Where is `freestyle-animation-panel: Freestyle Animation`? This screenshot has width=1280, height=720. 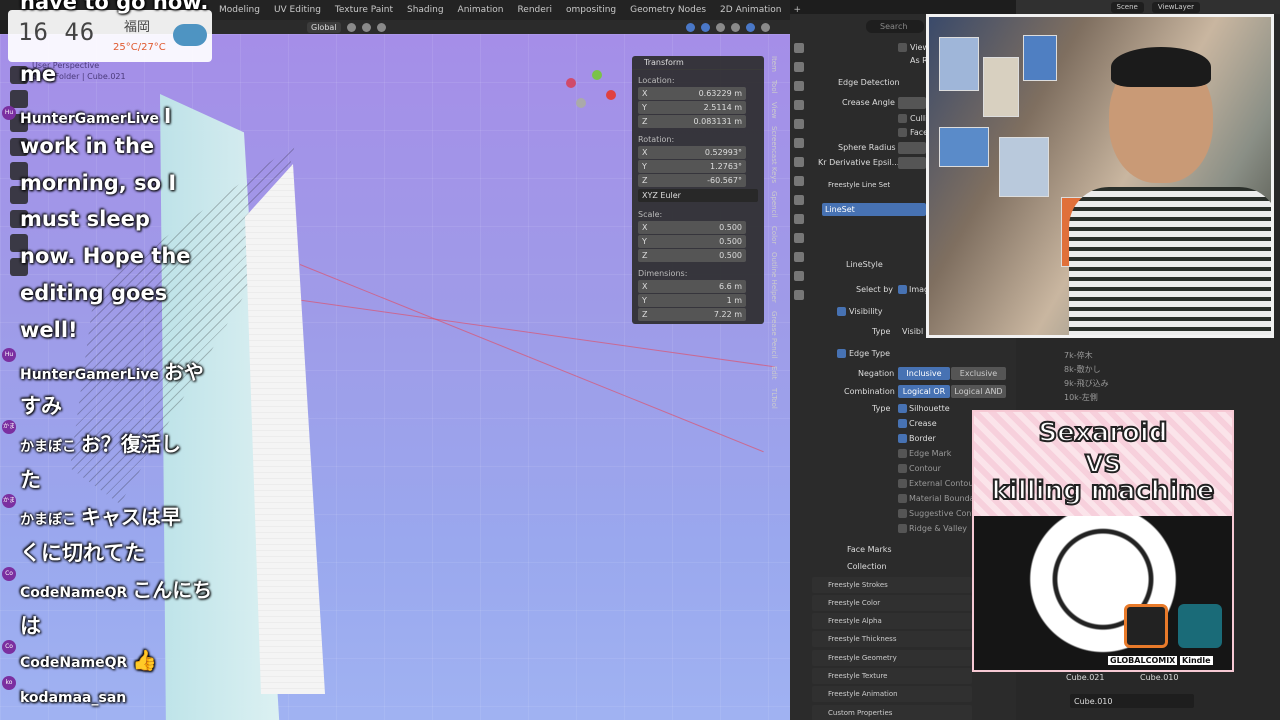 freestyle-animation-panel: Freestyle Animation is located at coordinates (892, 694).